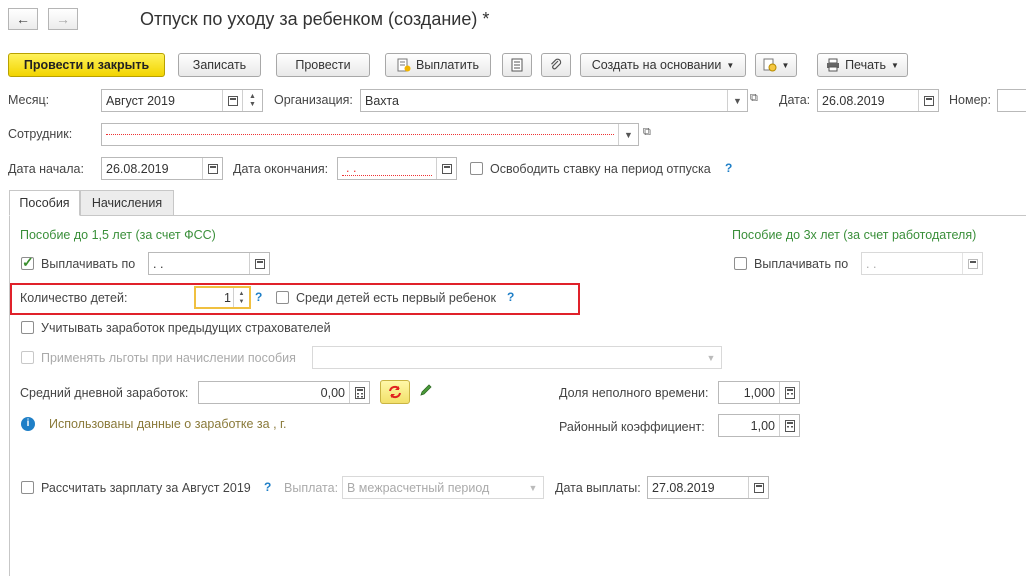  What do you see at coordinates (476, 168) in the screenshot?
I see `free-rate-checkbox` at bounding box center [476, 168].